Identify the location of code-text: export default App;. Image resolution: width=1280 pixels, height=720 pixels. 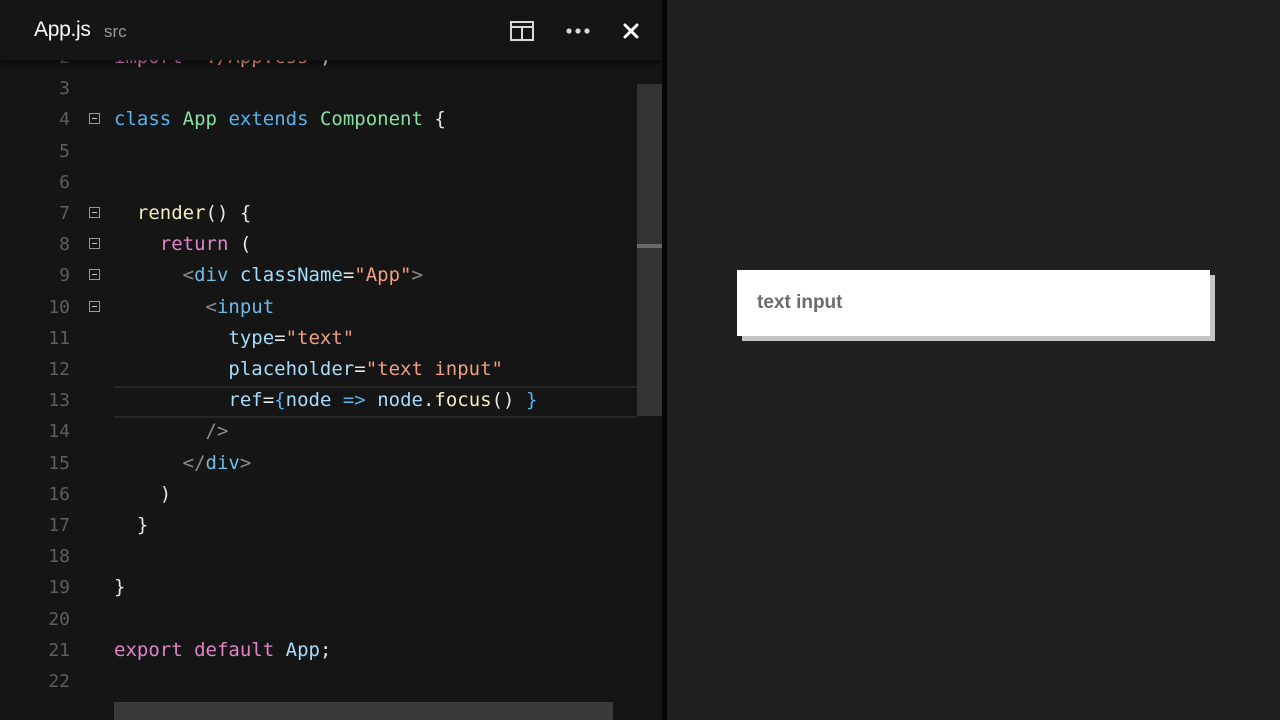
(222, 650).